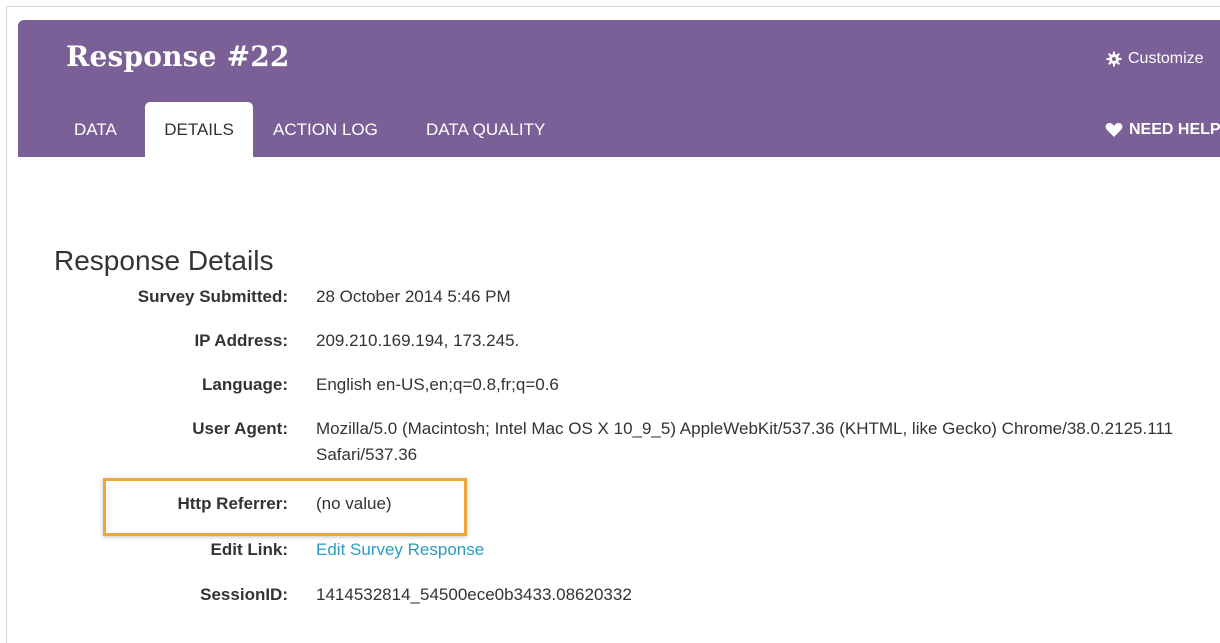 The height and width of the screenshot is (643, 1220). Describe the element at coordinates (245, 384) in the screenshot. I see `detail-label: Language:` at that location.